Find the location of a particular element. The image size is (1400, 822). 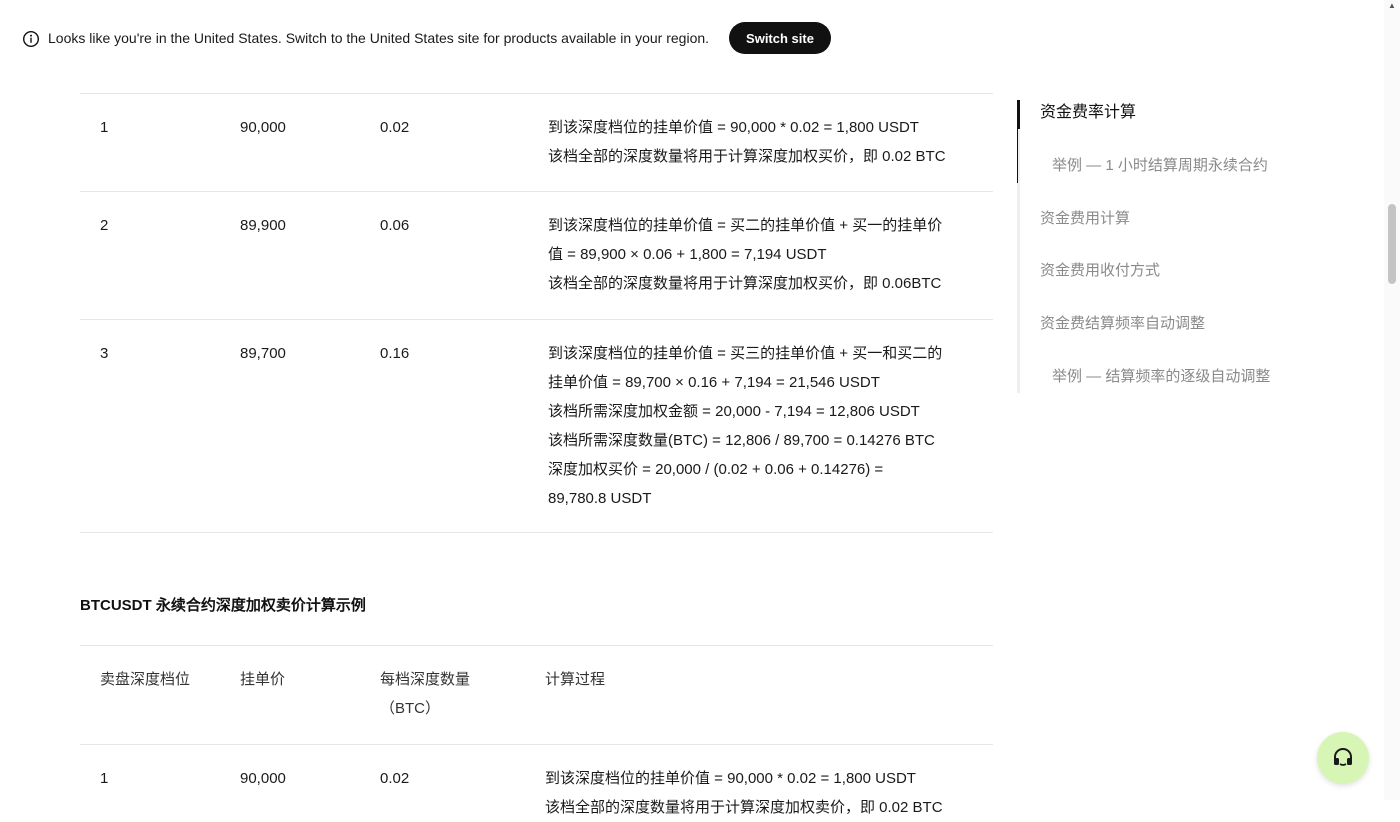

toc-active-line is located at coordinates (1017, 156).